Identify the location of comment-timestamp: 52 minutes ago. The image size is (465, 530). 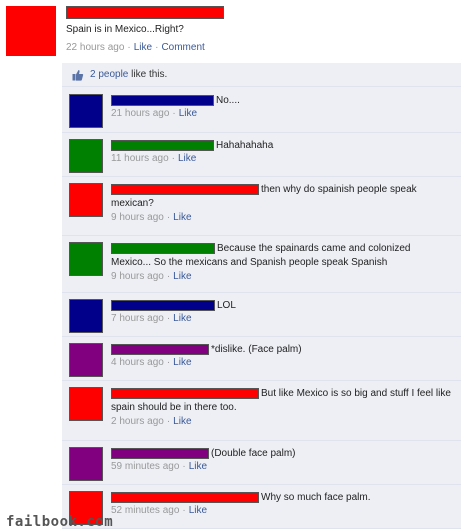
(145, 510).